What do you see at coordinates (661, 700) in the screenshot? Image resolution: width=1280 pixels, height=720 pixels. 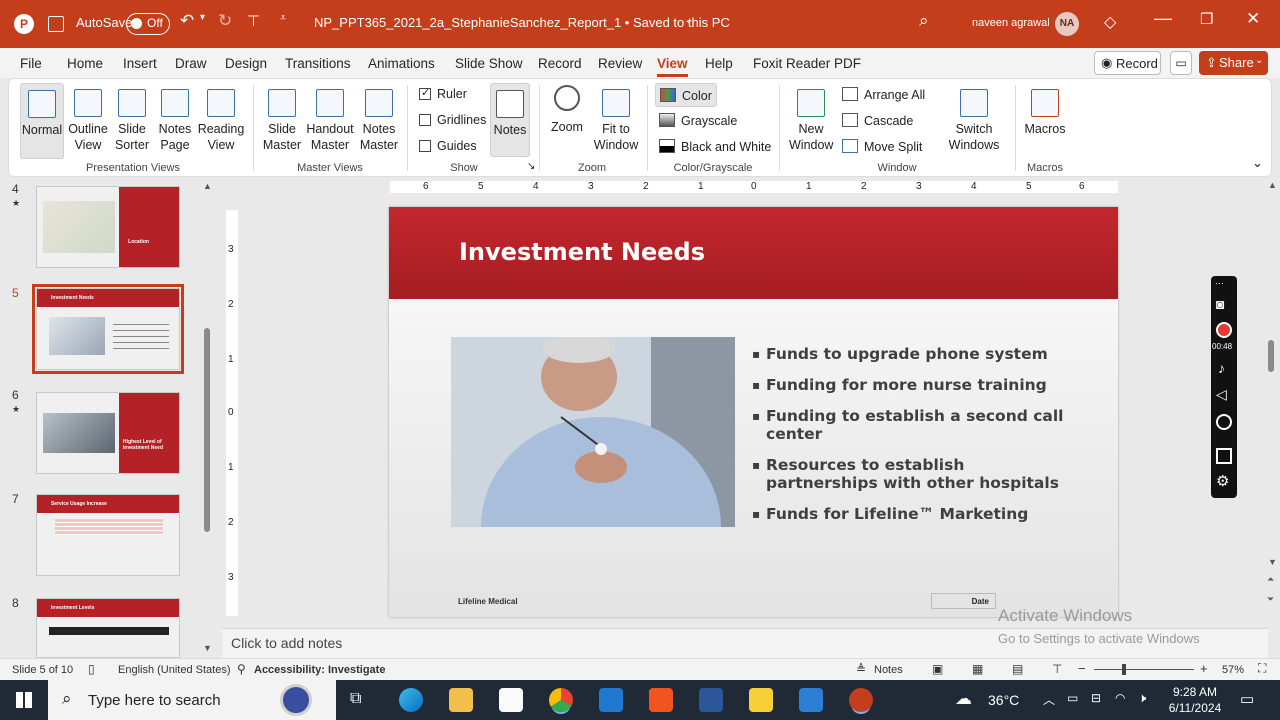 I see `brave-browser-icon` at bounding box center [661, 700].